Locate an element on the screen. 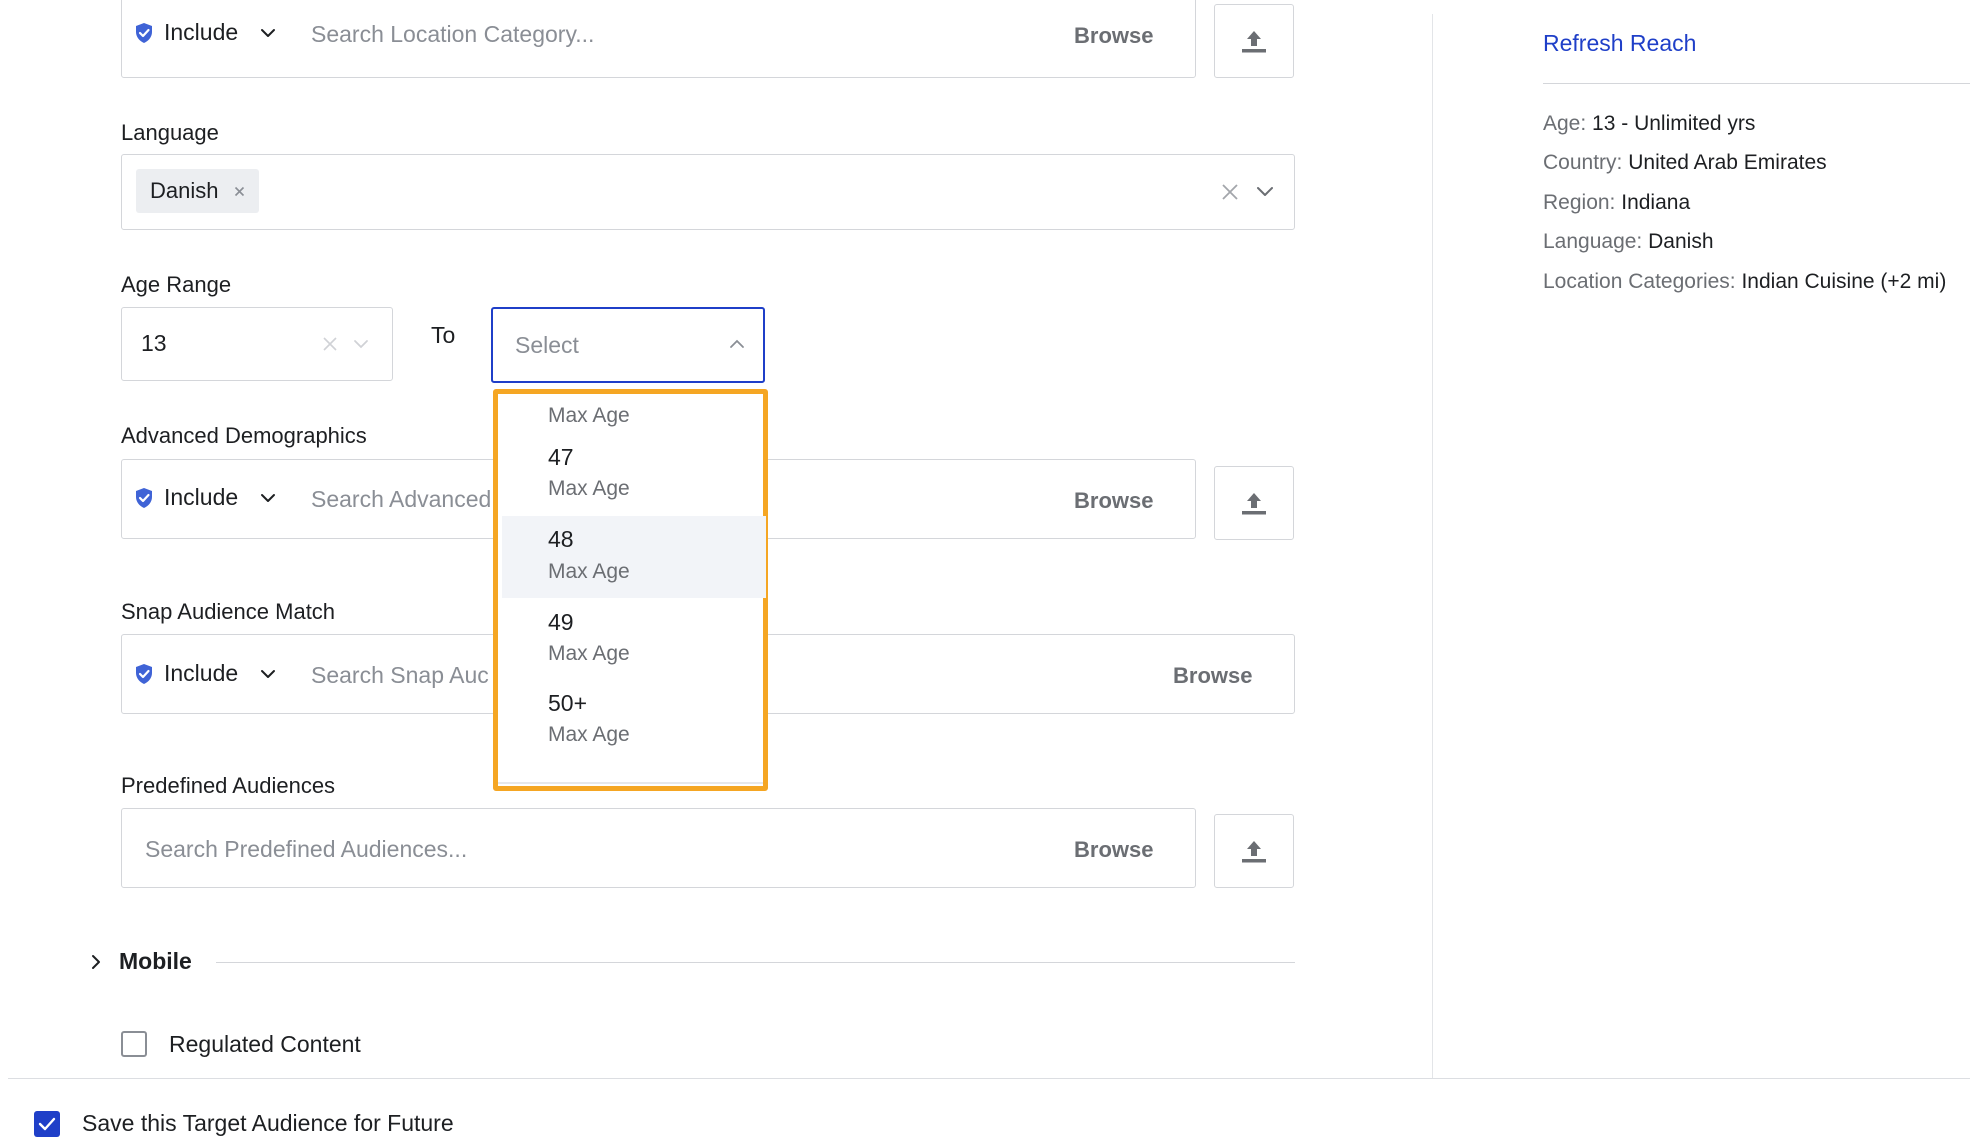 This screenshot has height=1138, width=1970. max-age-select: Select is located at coordinates (628, 345).